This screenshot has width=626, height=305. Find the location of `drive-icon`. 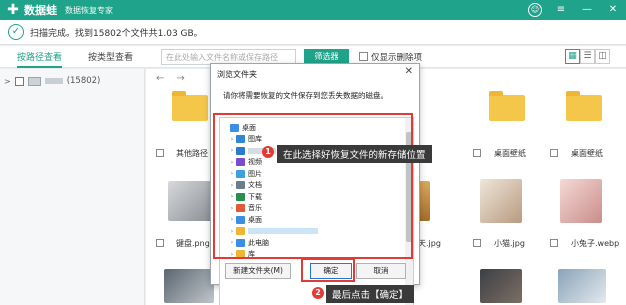

drive-icon is located at coordinates (34, 81).